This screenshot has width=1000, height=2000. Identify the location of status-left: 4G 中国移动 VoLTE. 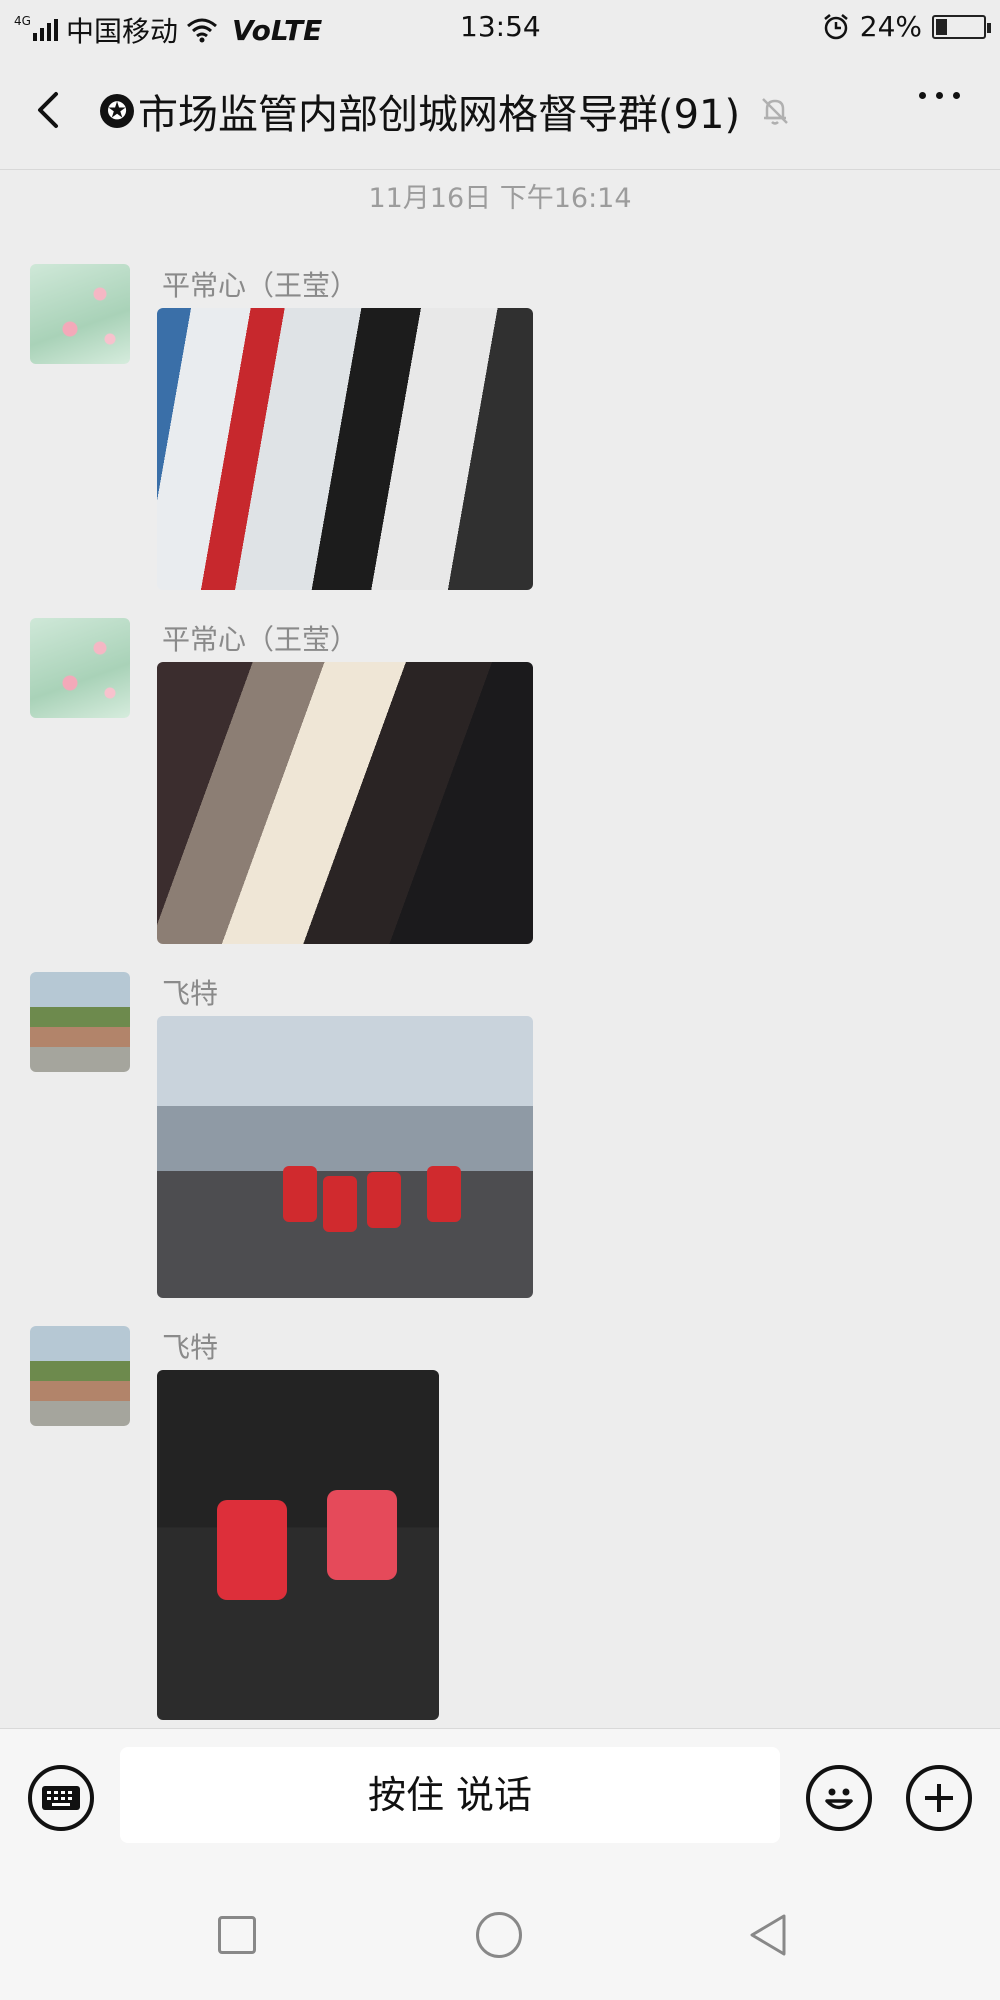
(168, 30).